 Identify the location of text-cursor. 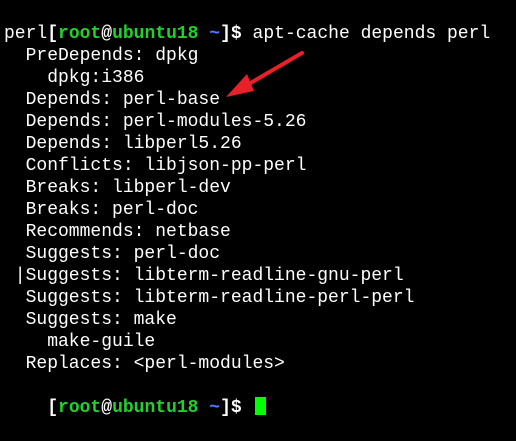
(260, 406).